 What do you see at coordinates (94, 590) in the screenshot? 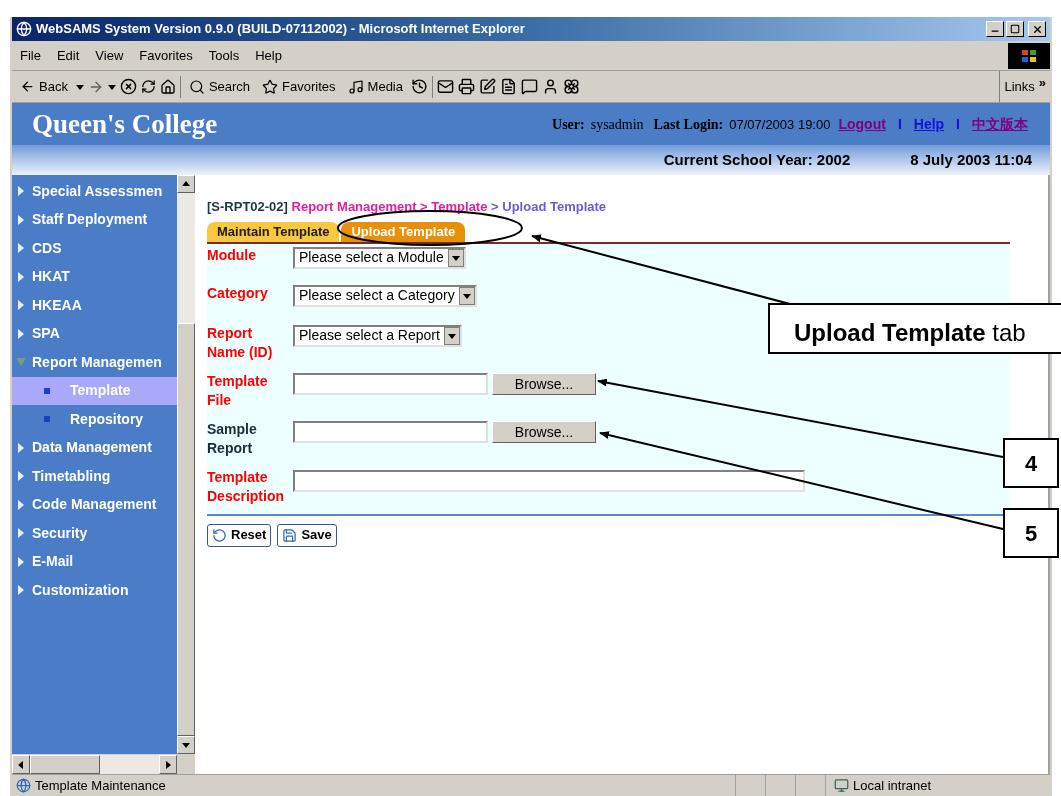
I see `sidebar-item: Customization` at bounding box center [94, 590].